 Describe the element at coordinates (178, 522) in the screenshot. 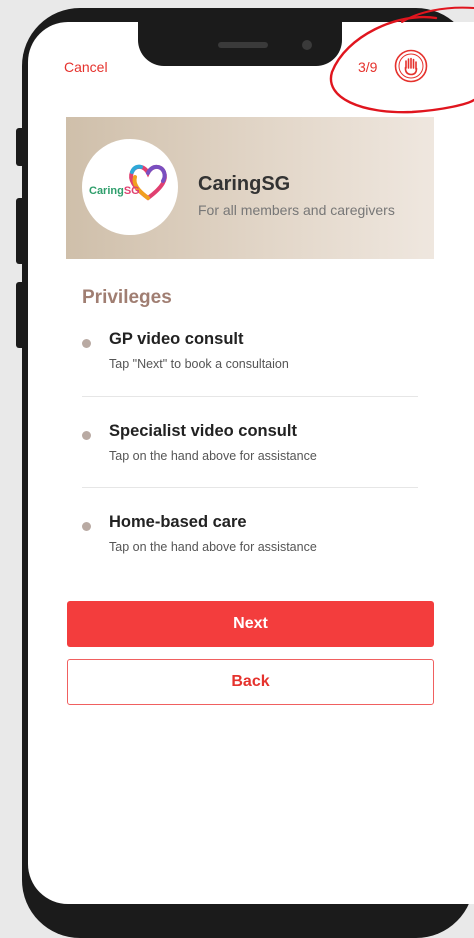

I see `privilege-title: Home-based care` at that location.